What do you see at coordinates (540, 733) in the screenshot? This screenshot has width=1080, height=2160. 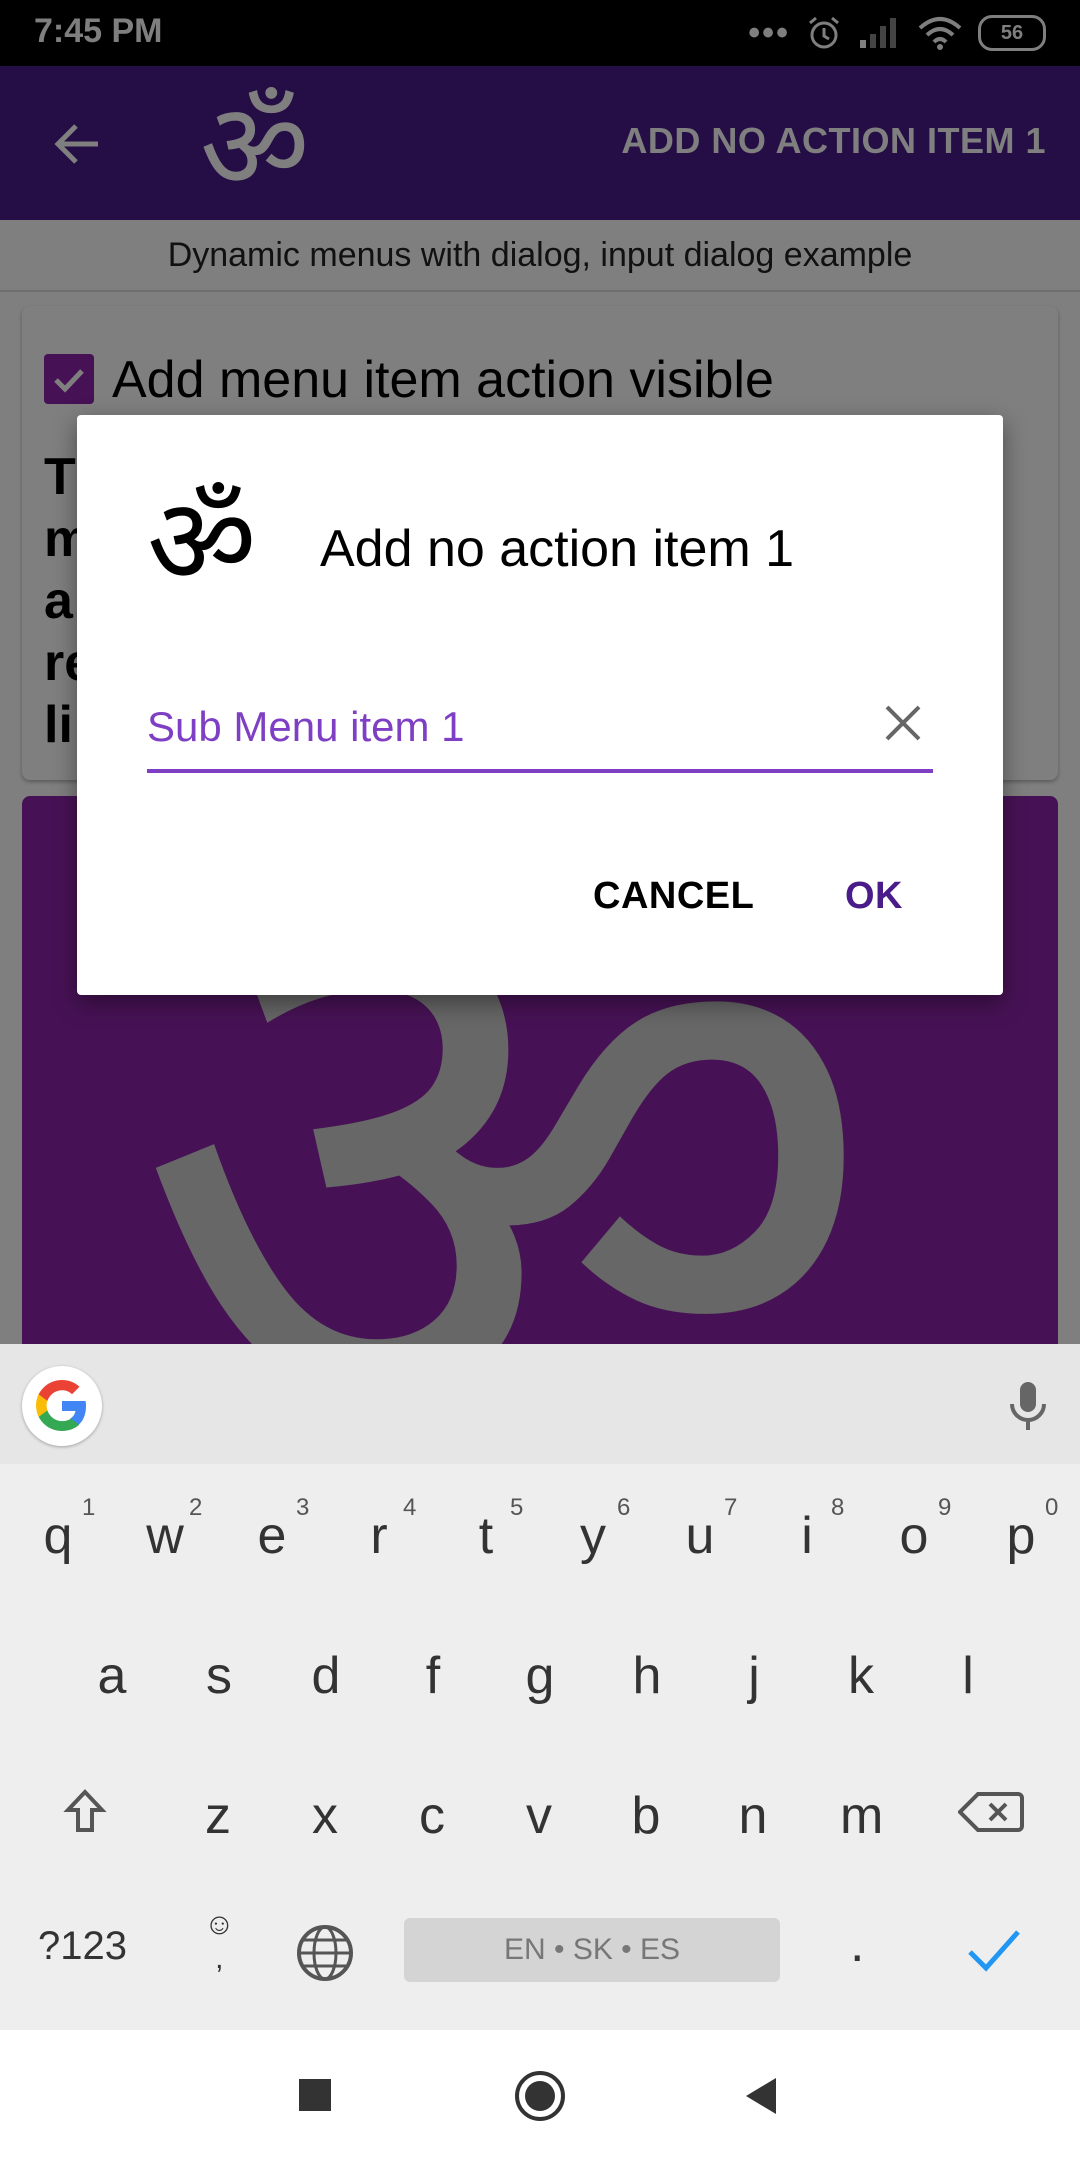 I see `item-name-input: Sub Menu item 1` at bounding box center [540, 733].